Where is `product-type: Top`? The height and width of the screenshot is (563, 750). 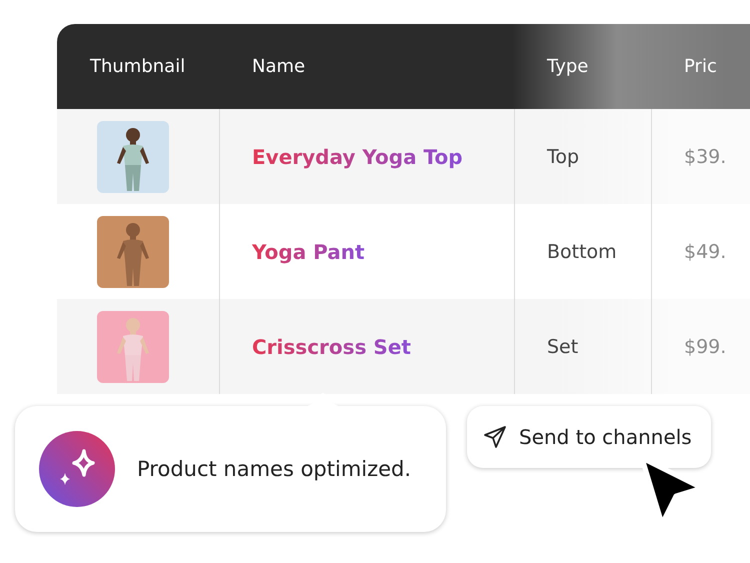
product-type: Top is located at coordinates (563, 157).